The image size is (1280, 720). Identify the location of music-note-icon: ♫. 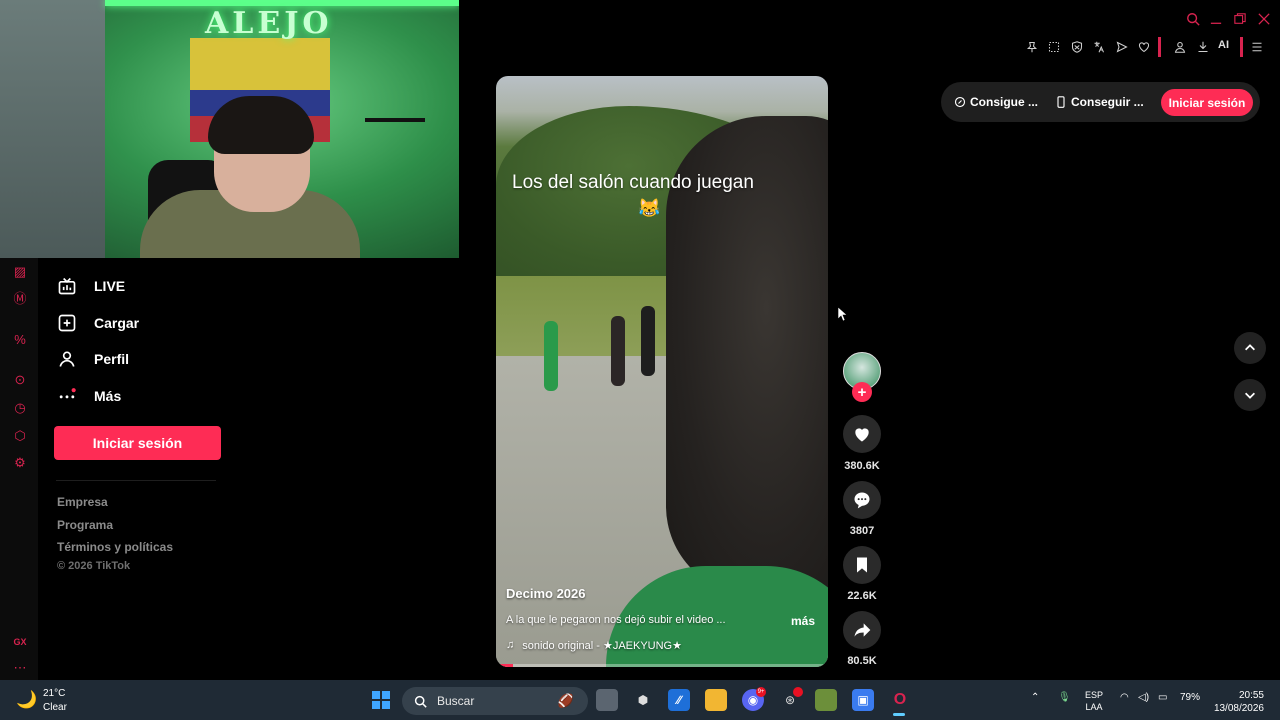
(510, 645).